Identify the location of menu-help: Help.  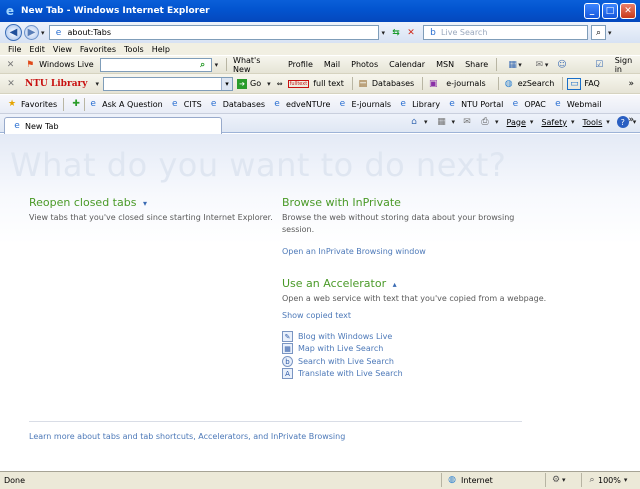
(161, 49).